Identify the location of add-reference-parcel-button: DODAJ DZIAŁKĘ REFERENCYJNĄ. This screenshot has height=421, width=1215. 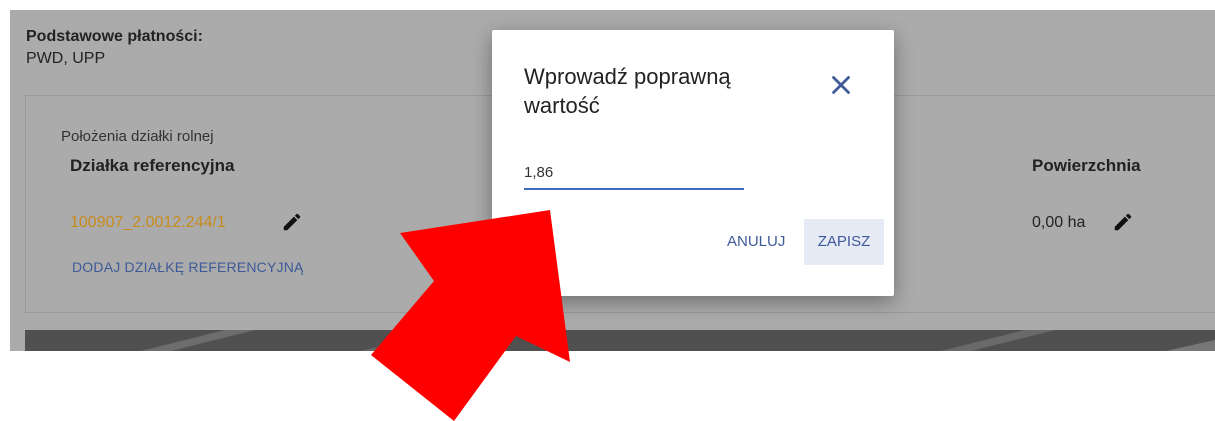
(188, 267).